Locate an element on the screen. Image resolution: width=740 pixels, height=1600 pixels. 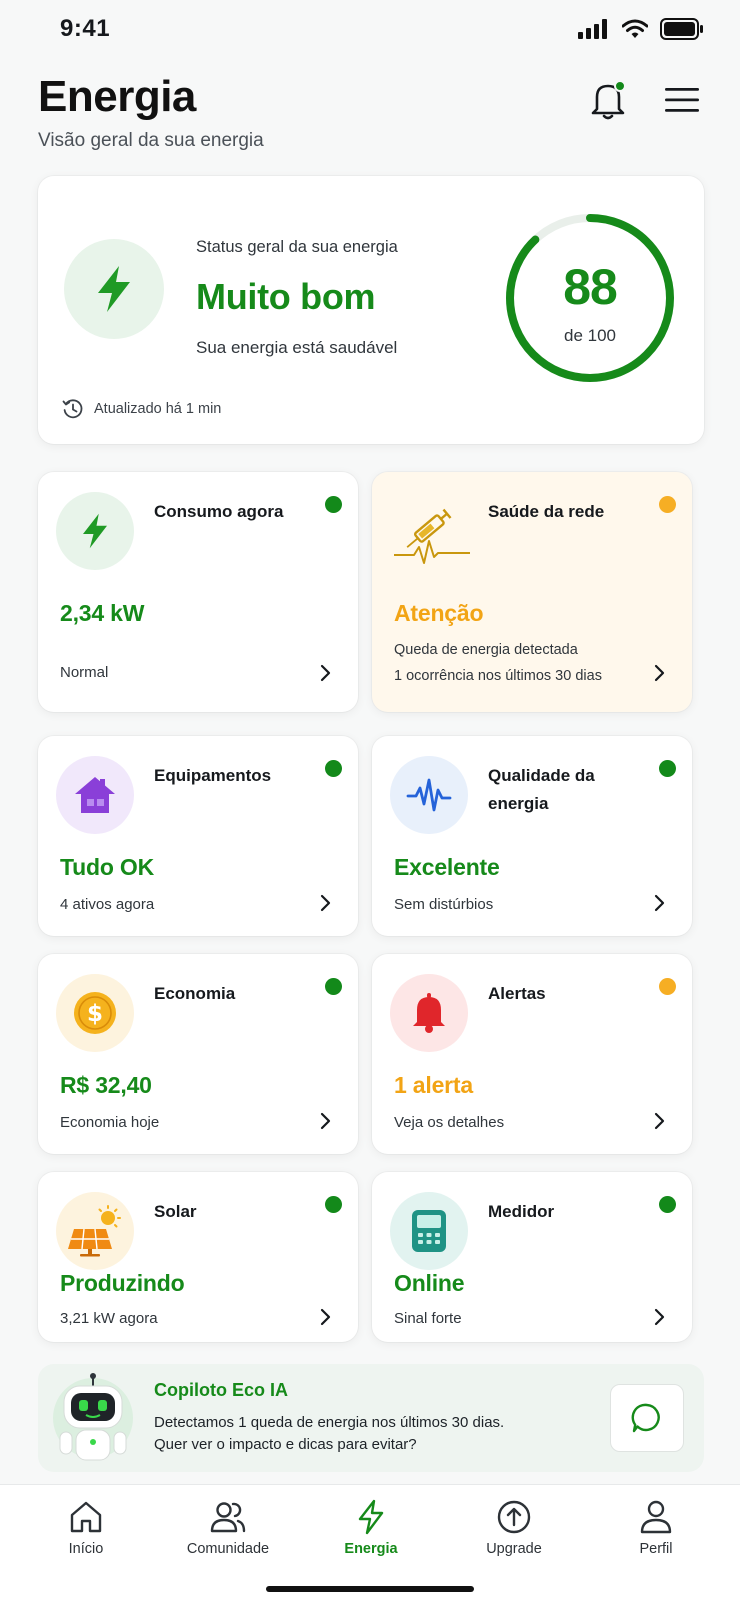
equipment-card: Equipamentos Tudo OK 4 ativos agora is located at coordinates (198, 836).